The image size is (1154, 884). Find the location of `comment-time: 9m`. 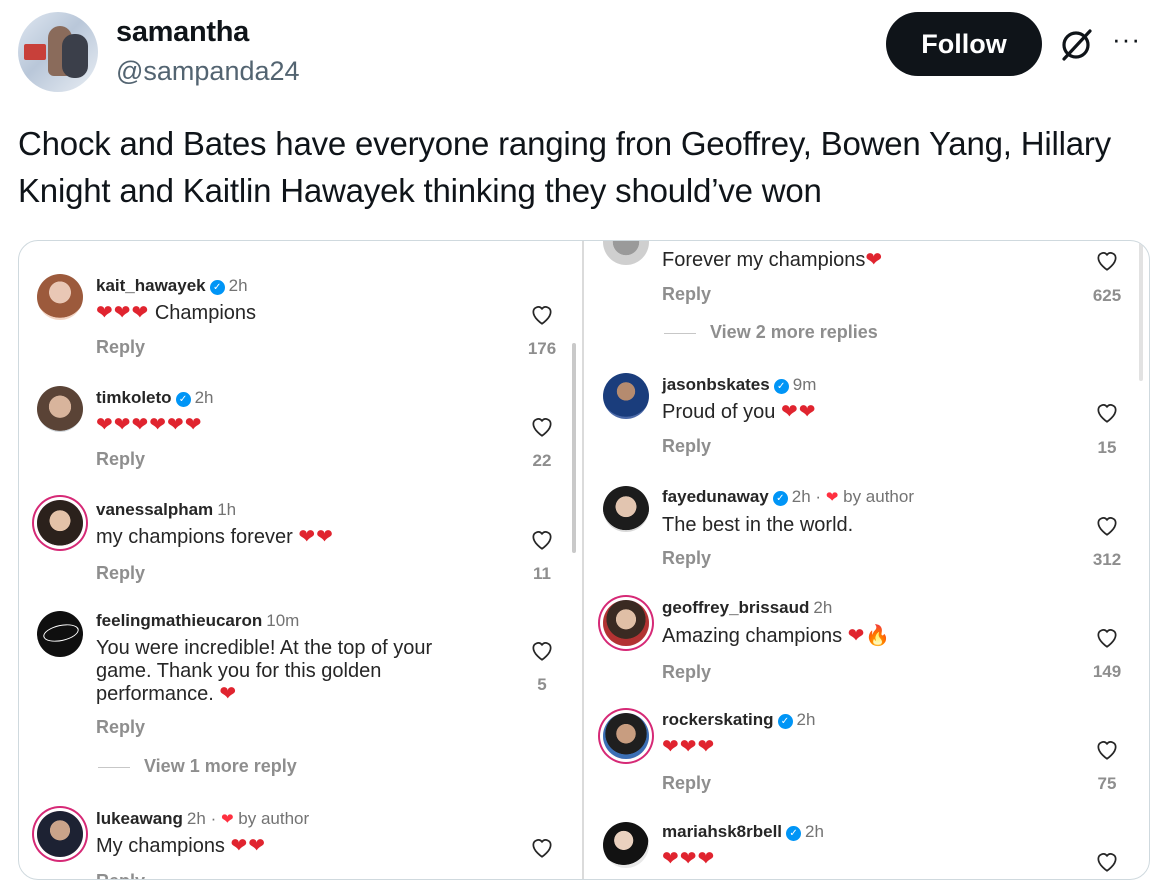

comment-time: 9m is located at coordinates (804, 384).